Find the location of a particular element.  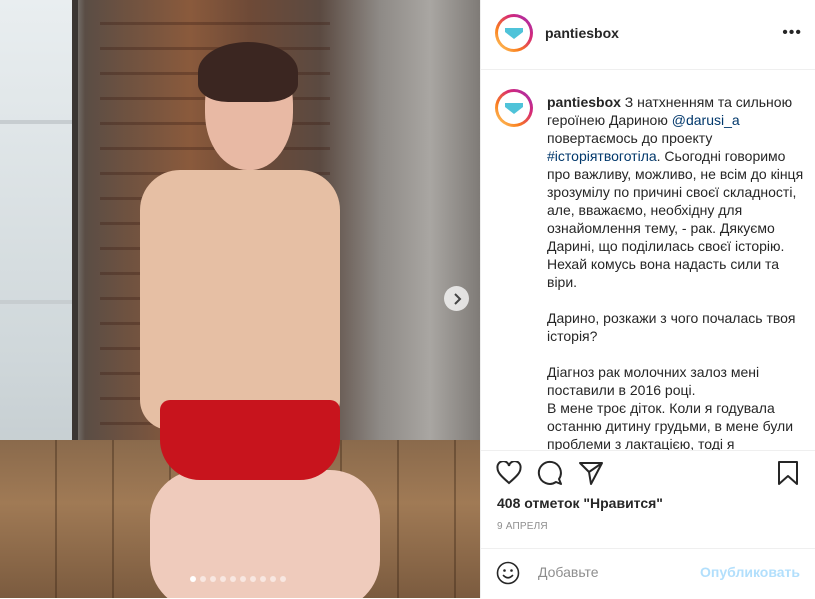

comment-button is located at coordinates (550, 473).